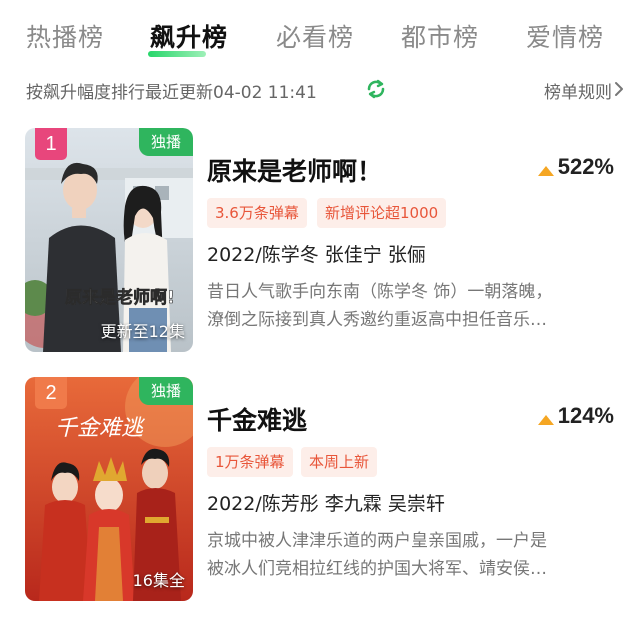 The height and width of the screenshot is (625, 640). I want to click on poster-logo: 千金难逃, so click(100, 428).